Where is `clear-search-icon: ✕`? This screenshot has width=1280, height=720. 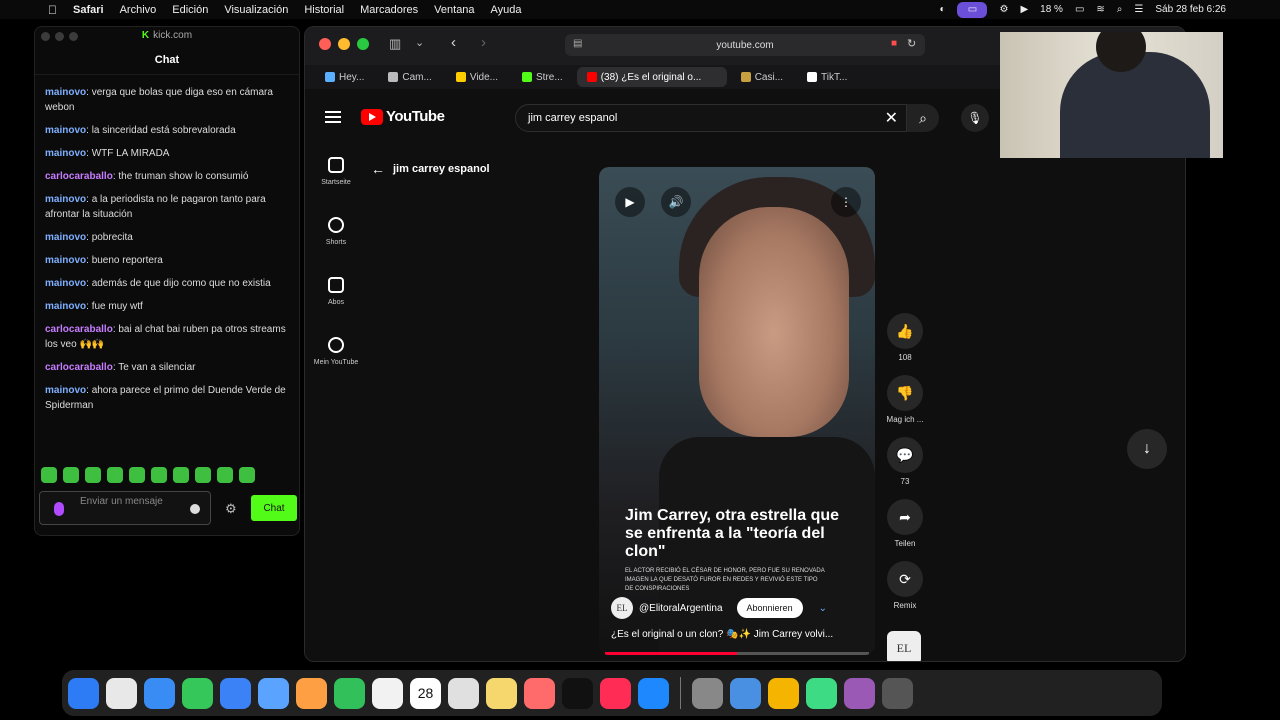
clear-search-icon: ✕ is located at coordinates (891, 118).